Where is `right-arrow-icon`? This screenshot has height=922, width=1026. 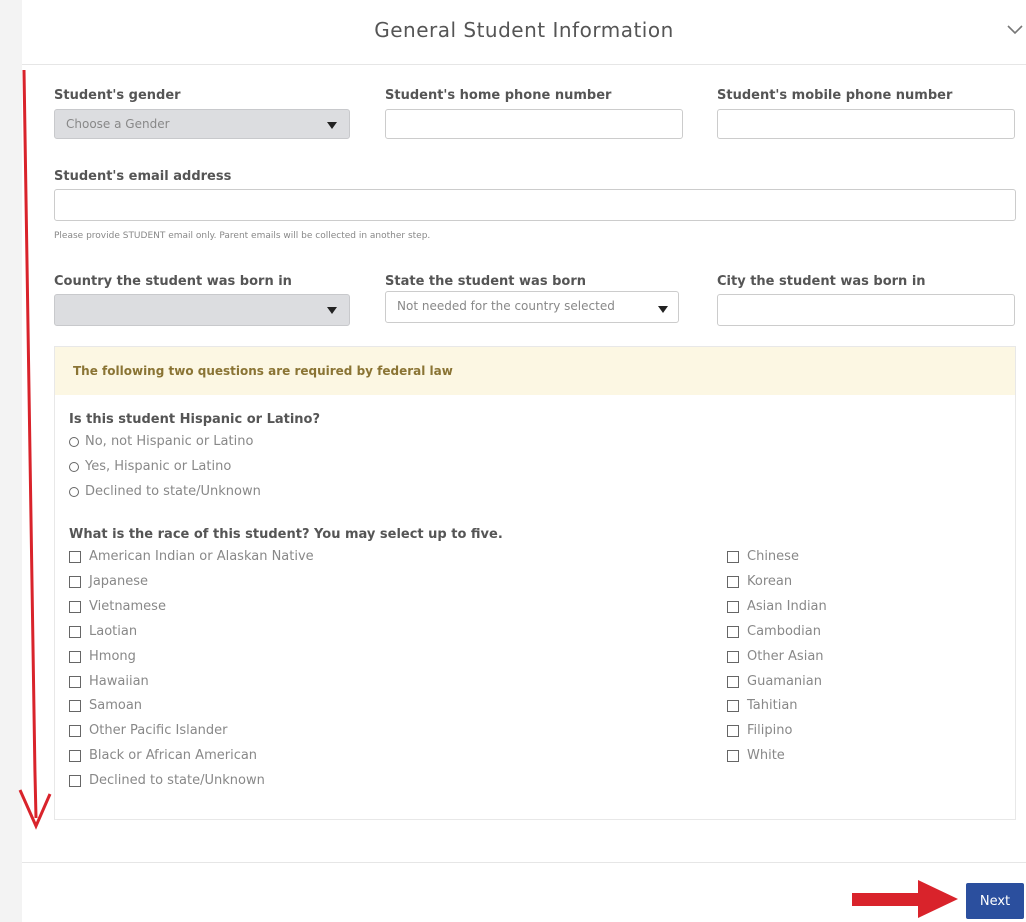 right-arrow-icon is located at coordinates (905, 899).